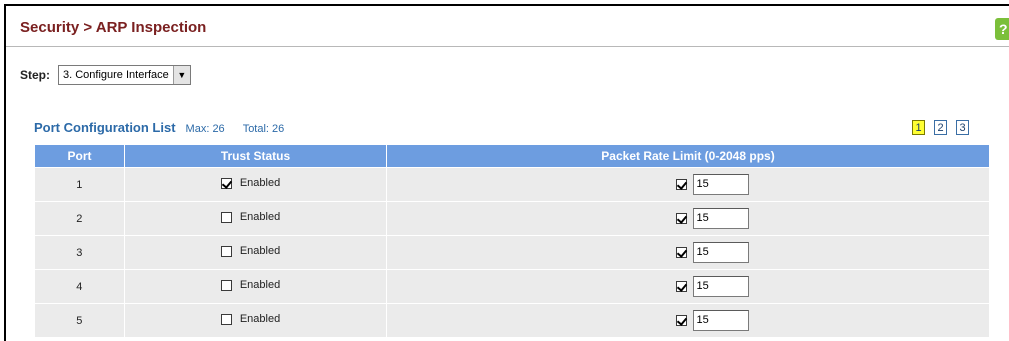 The image size is (1009, 341). Describe the element at coordinates (1002, 29) in the screenshot. I see `help-icon: ?` at that location.